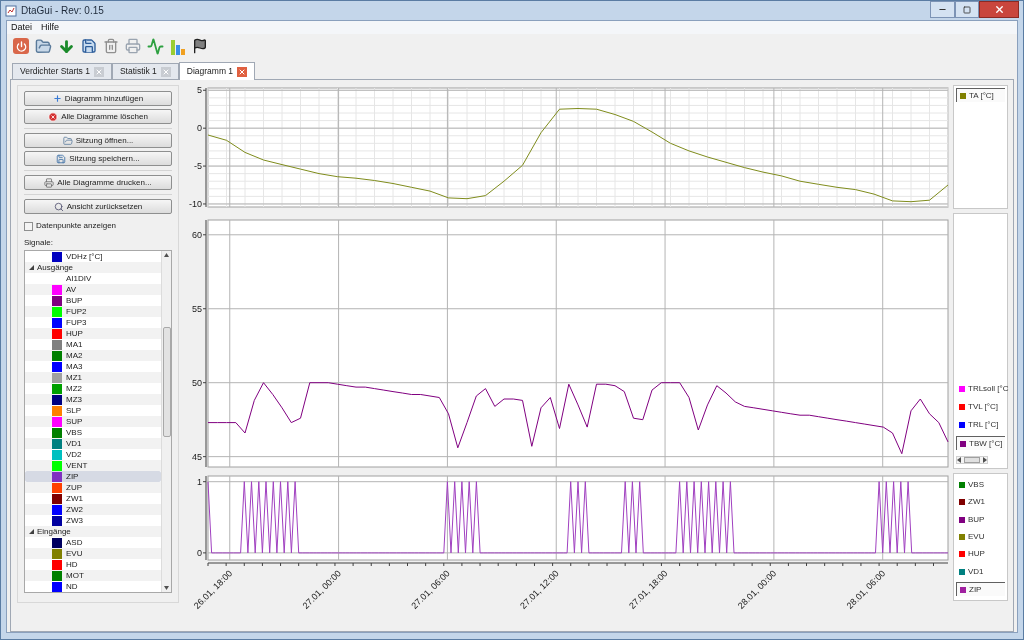 The width and height of the screenshot is (1024, 640). What do you see at coordinates (21, 27) in the screenshot?
I see `menu-item: Datei` at bounding box center [21, 27].